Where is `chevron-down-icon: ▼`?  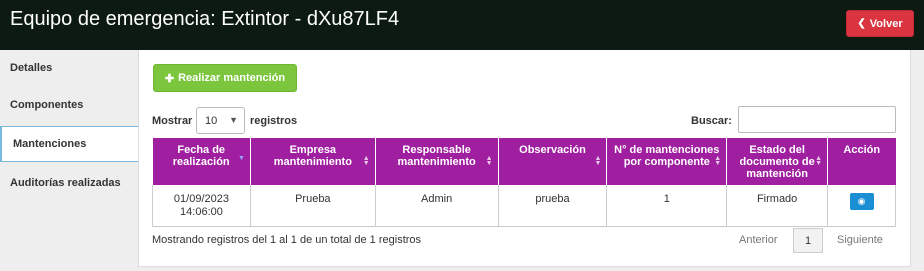
chevron-down-icon: ▼ is located at coordinates (233, 120).